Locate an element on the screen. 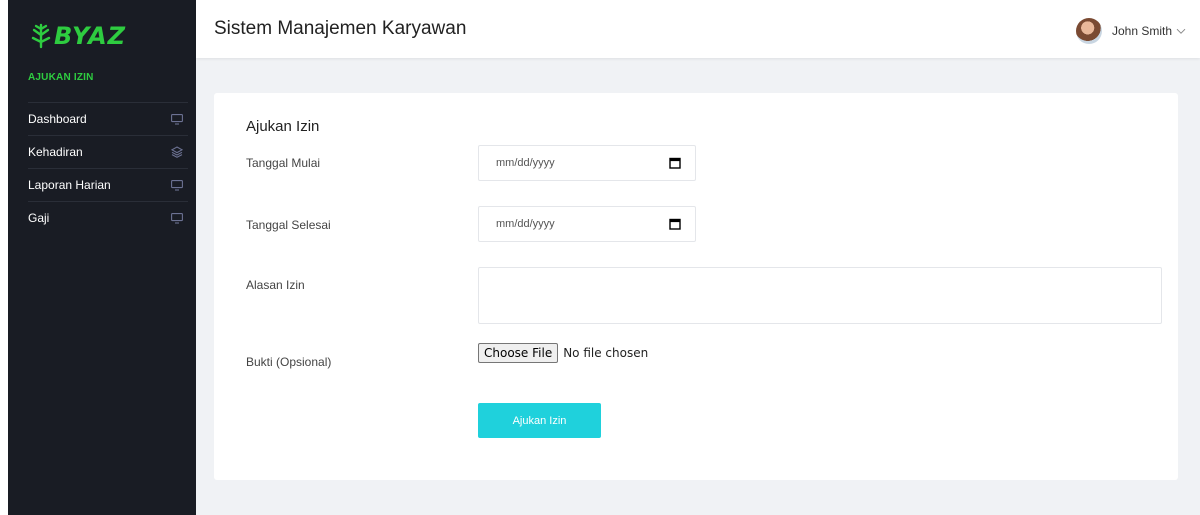 The width and height of the screenshot is (1200, 515). sidebar-item-dashboard: Dashboard is located at coordinates (108, 118).